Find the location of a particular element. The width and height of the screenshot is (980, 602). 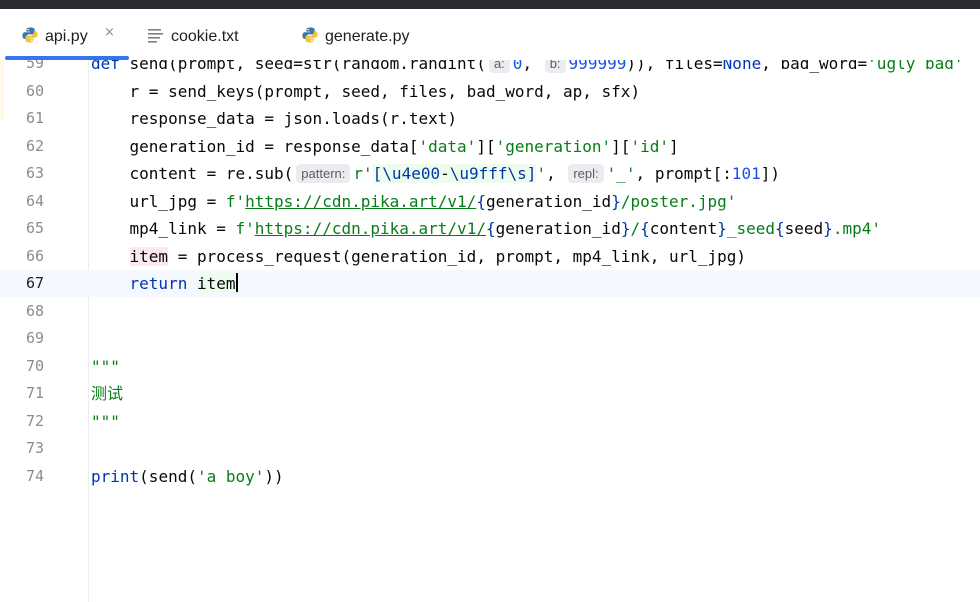

code-token: /poster.jpg' is located at coordinates (678, 201).